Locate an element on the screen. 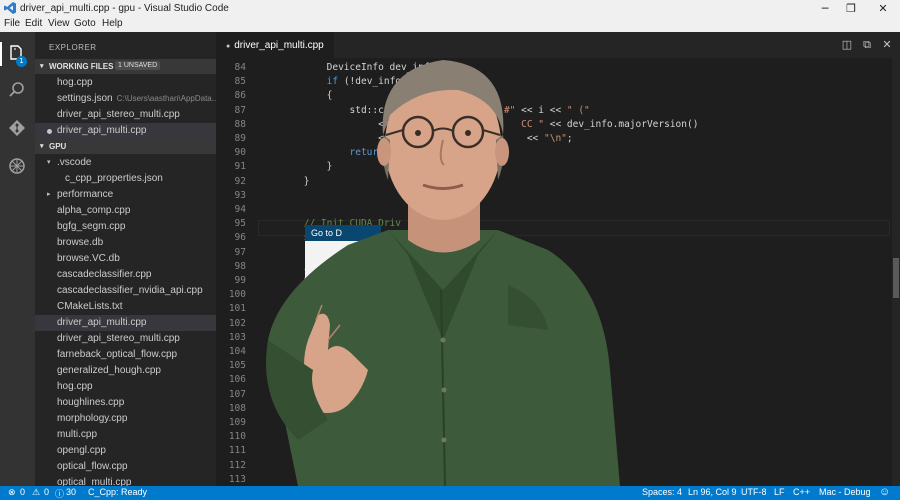 The height and width of the screenshot is (500, 900). warning-count: 0 is located at coordinates (46, 492).